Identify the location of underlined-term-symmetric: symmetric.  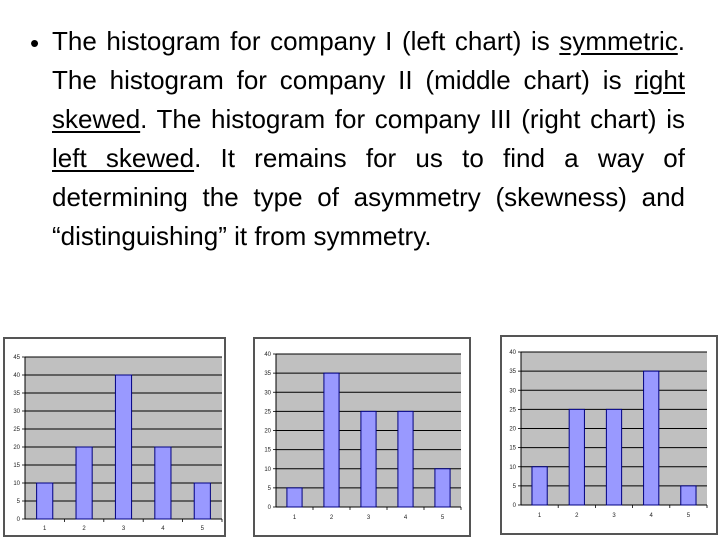
(618, 41).